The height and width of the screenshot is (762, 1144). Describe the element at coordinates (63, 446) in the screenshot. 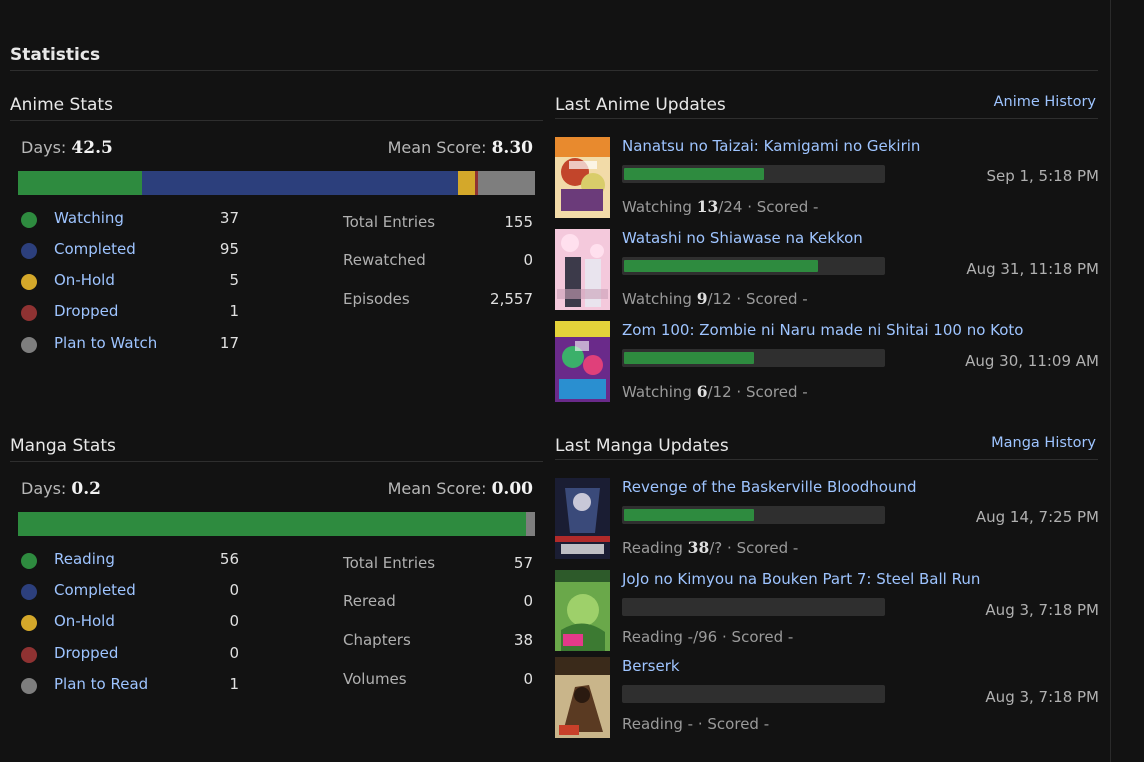

I see `manga-stats-title: Manga Stats` at that location.